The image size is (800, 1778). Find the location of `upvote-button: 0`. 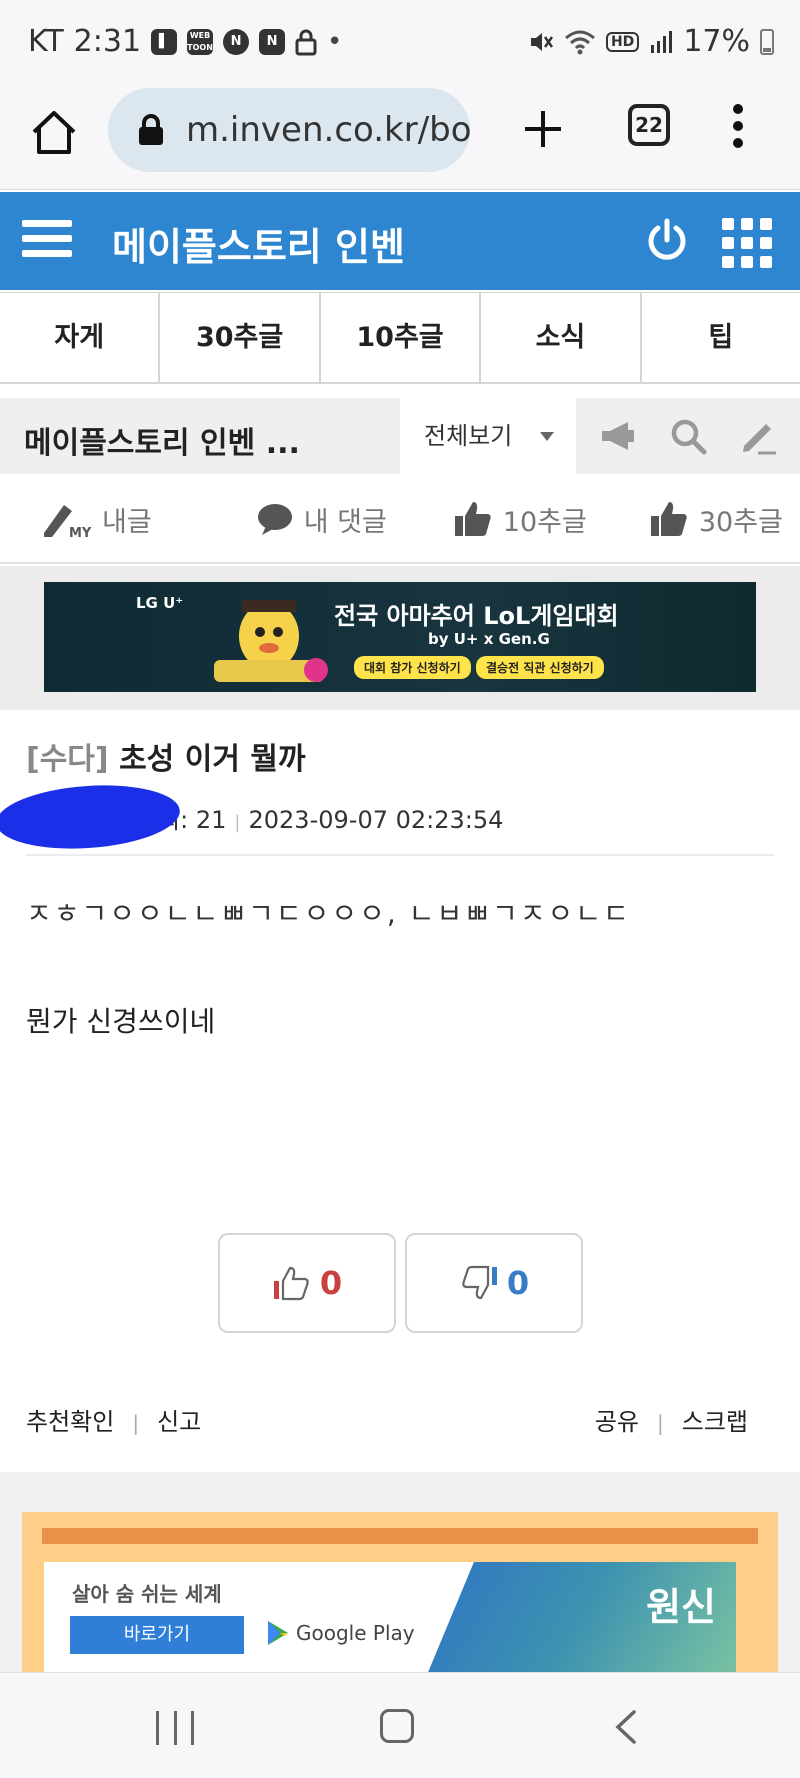

upvote-button: 0 is located at coordinates (307, 1283).